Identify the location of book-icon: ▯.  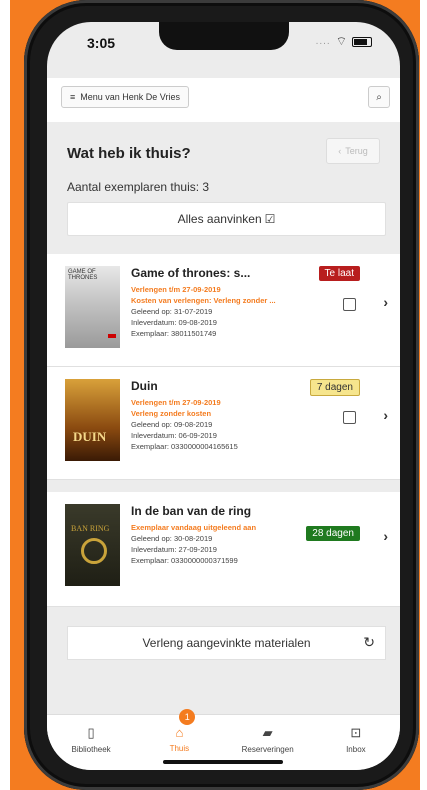
(91, 732).